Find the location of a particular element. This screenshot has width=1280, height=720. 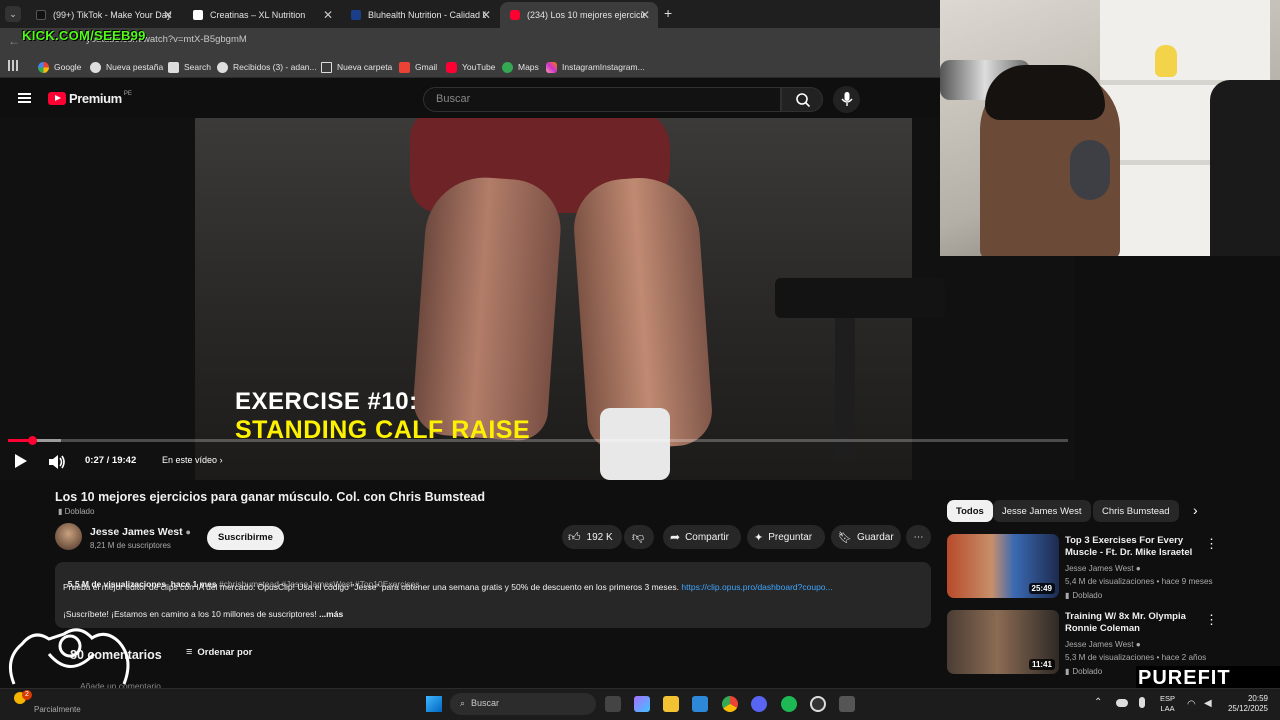

tab-label: (99+) TikTok - Make Your Day is located at coordinates (112, 15).